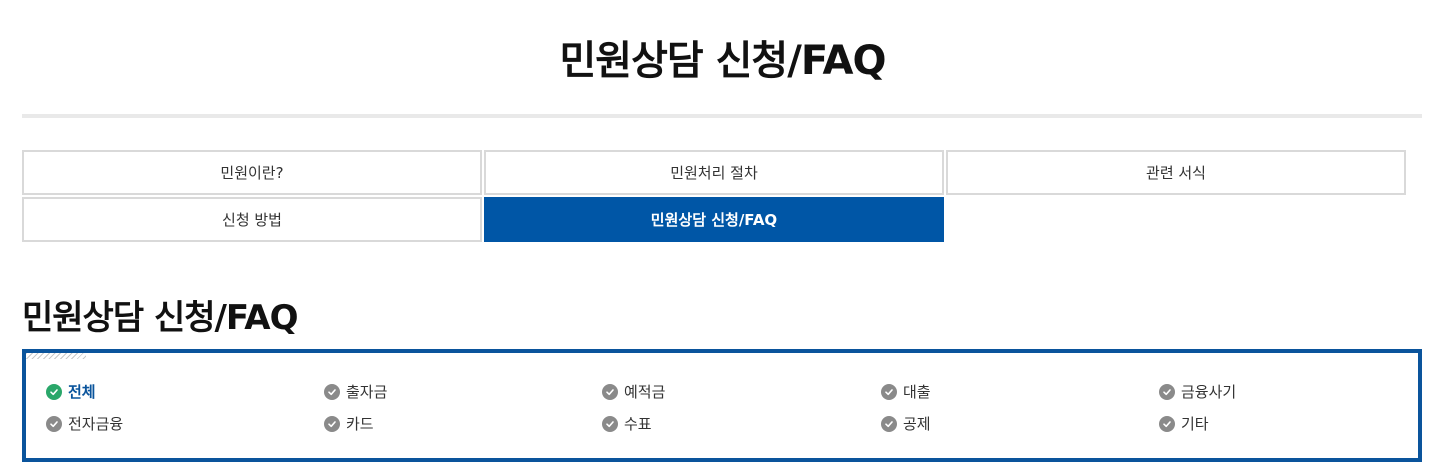 This screenshot has width=1433, height=473. Describe the element at coordinates (252, 172) in the screenshot. I see `tab-what-is-complaint: 민원이란?` at that location.